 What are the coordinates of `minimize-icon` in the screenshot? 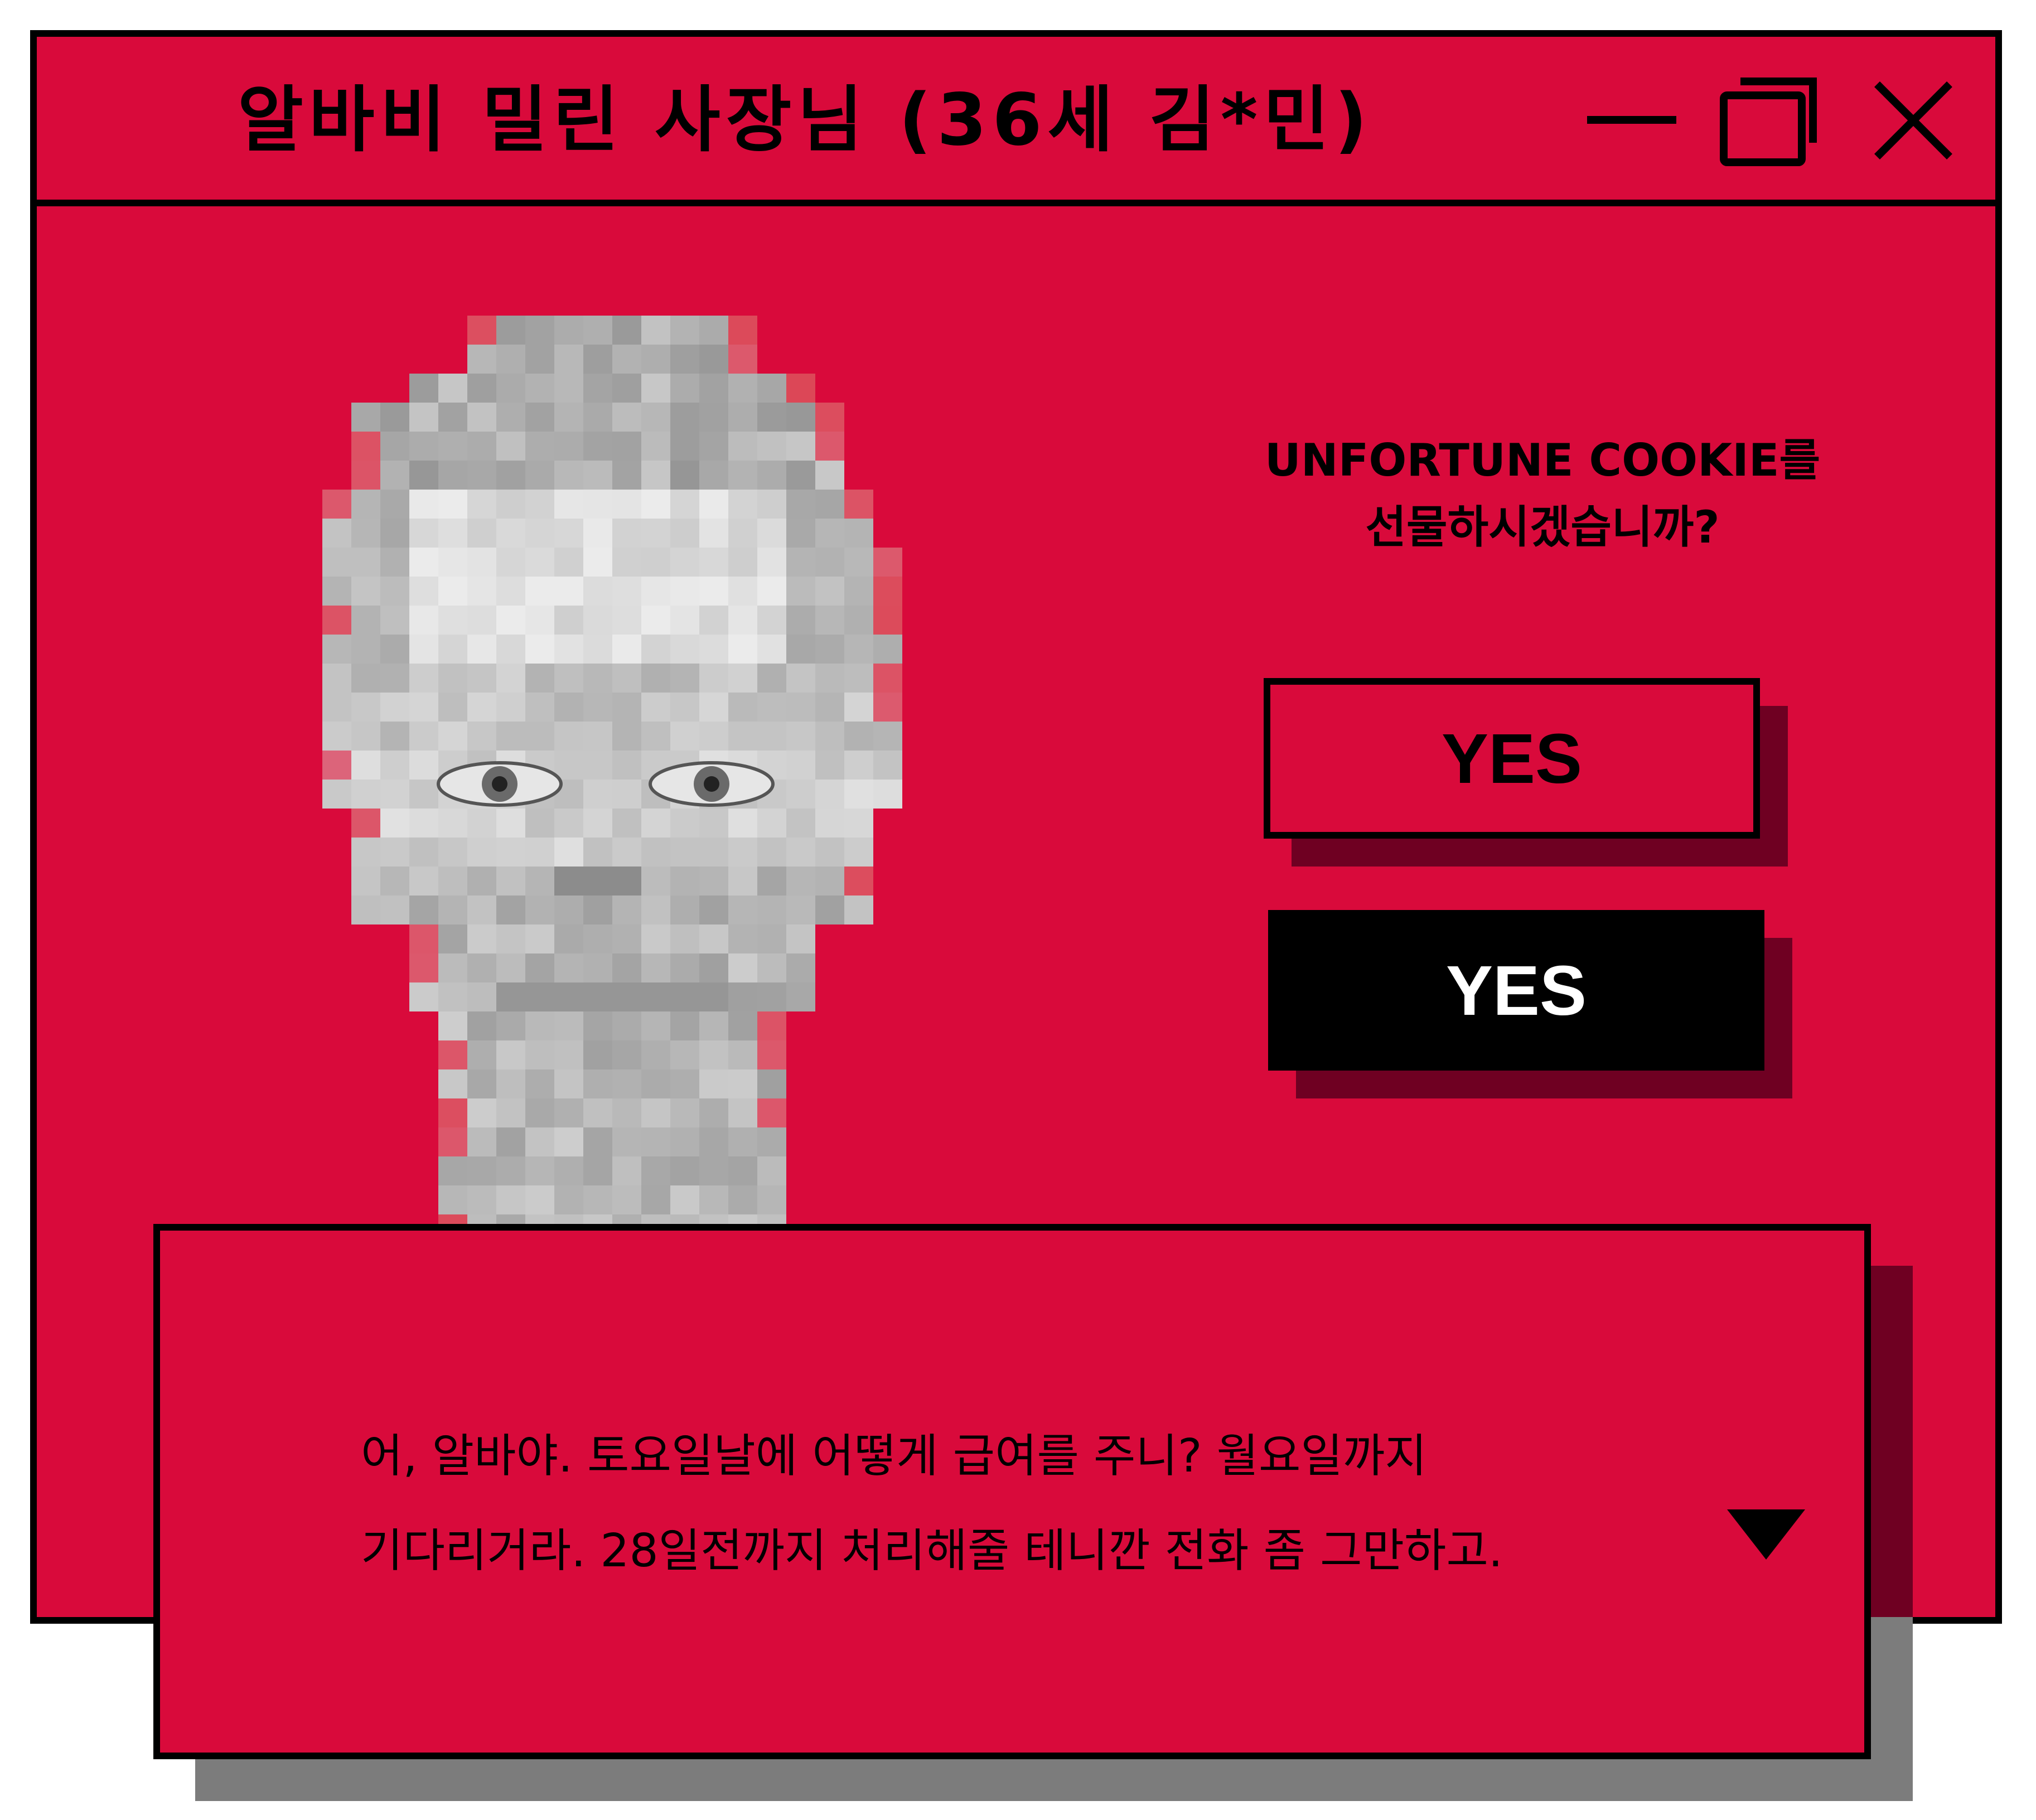 It's located at (1631, 120).